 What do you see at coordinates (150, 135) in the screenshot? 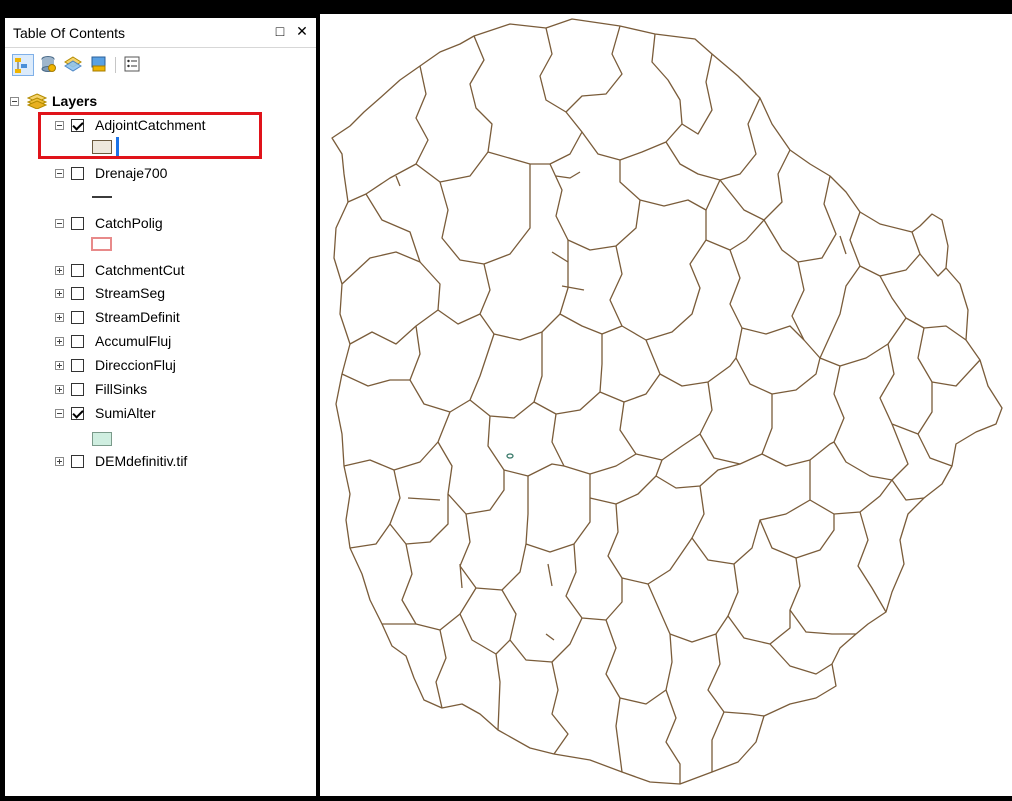
I see `highlight-box` at bounding box center [150, 135].